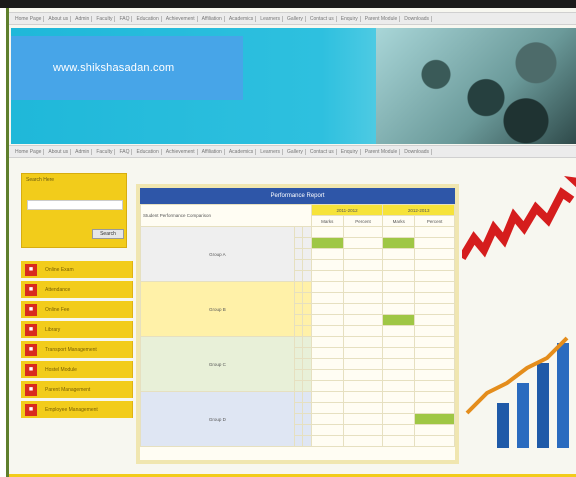 Image resolution: width=576 pixels, height=477 pixels. What do you see at coordinates (77, 409) in the screenshot?
I see `side-menu-item: ■ Employee Management` at bounding box center [77, 409].